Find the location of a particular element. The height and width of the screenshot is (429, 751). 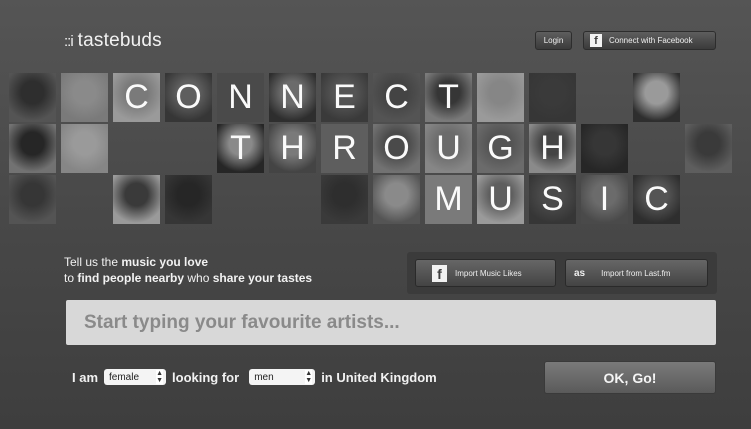

intro-line-1: Tell us the music you love is located at coordinates (188, 262).